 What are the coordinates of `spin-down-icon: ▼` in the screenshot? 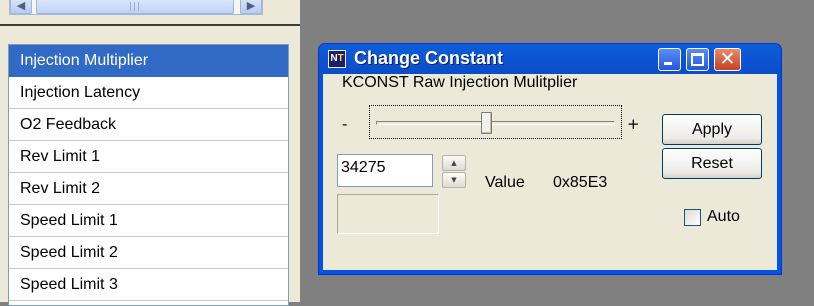 It's located at (454, 180).